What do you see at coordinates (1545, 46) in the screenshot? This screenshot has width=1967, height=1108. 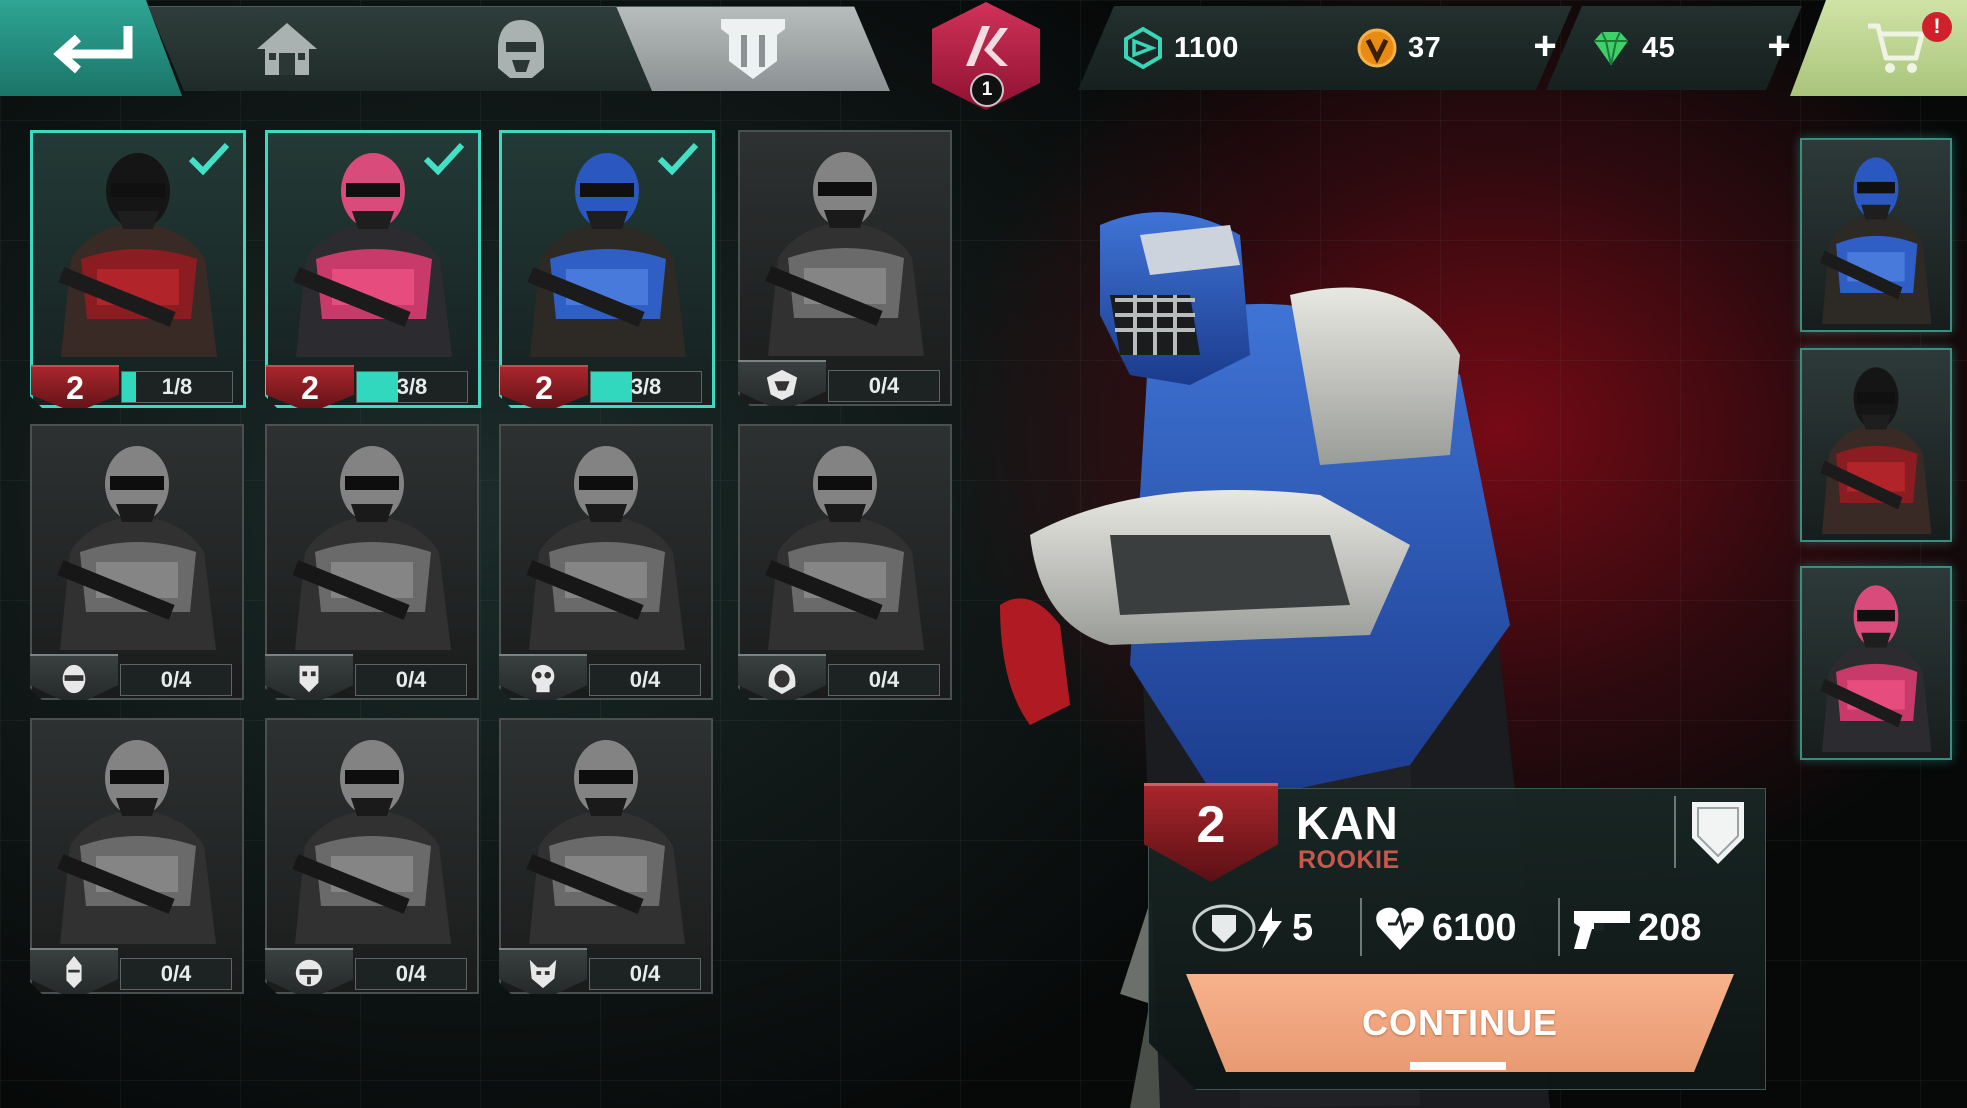 I see `buy-gold-button: +` at bounding box center [1545, 46].